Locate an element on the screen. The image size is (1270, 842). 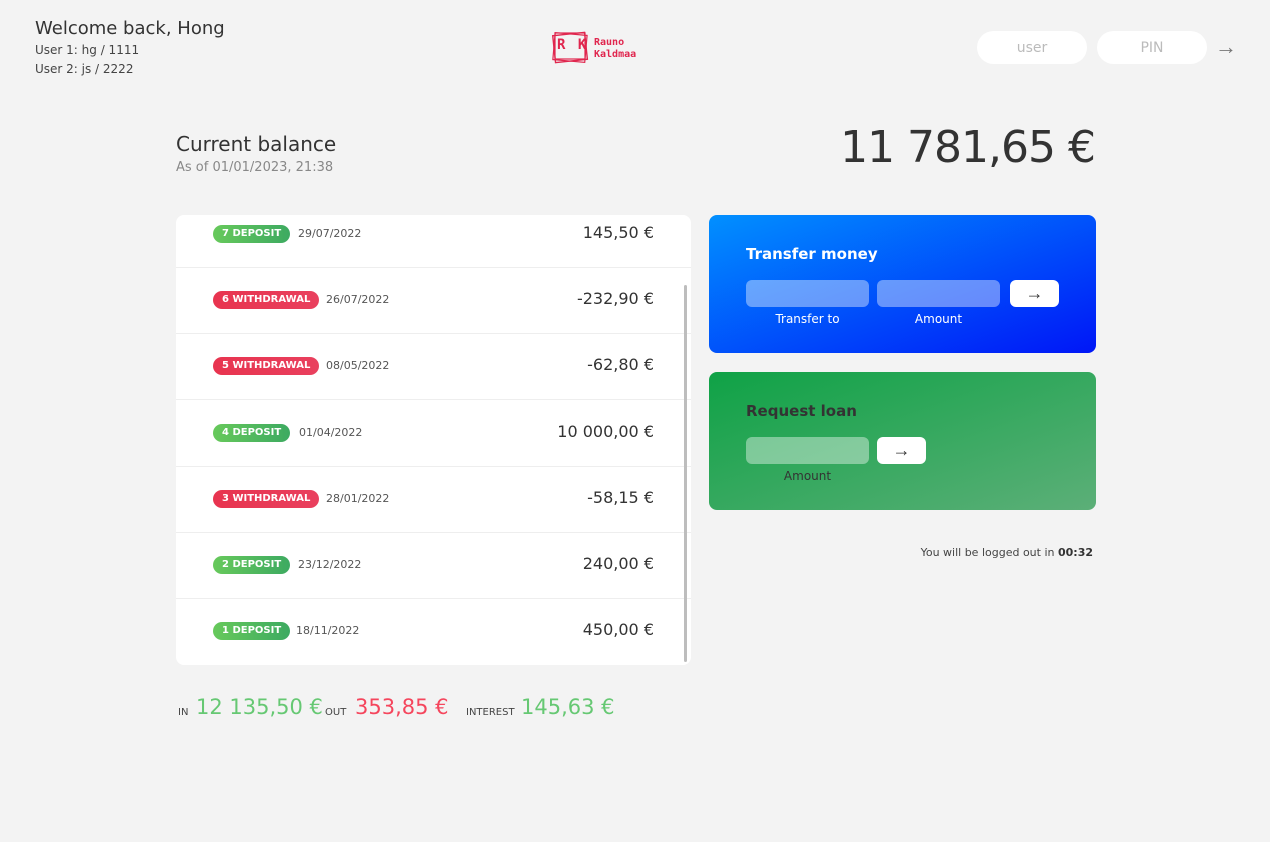
movement-type-badge: 3 withdrawal is located at coordinates (266, 499).